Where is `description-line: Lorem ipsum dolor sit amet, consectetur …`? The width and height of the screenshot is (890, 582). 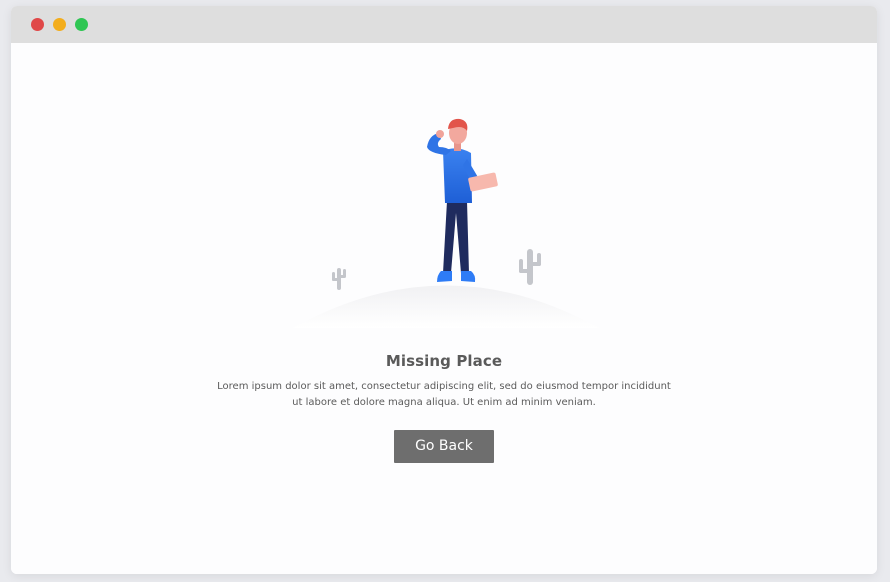 description-line: Lorem ipsum dolor sit amet, consectetur … is located at coordinates (444, 386).